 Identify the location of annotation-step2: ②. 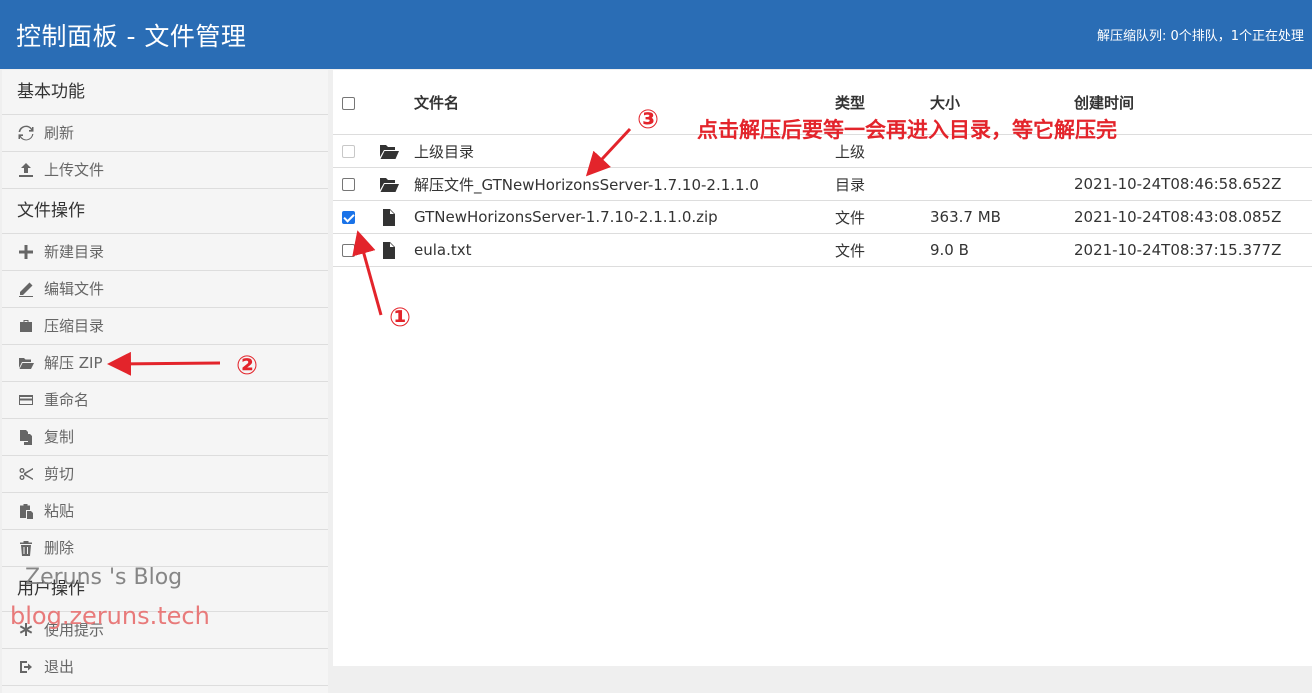
(247, 366).